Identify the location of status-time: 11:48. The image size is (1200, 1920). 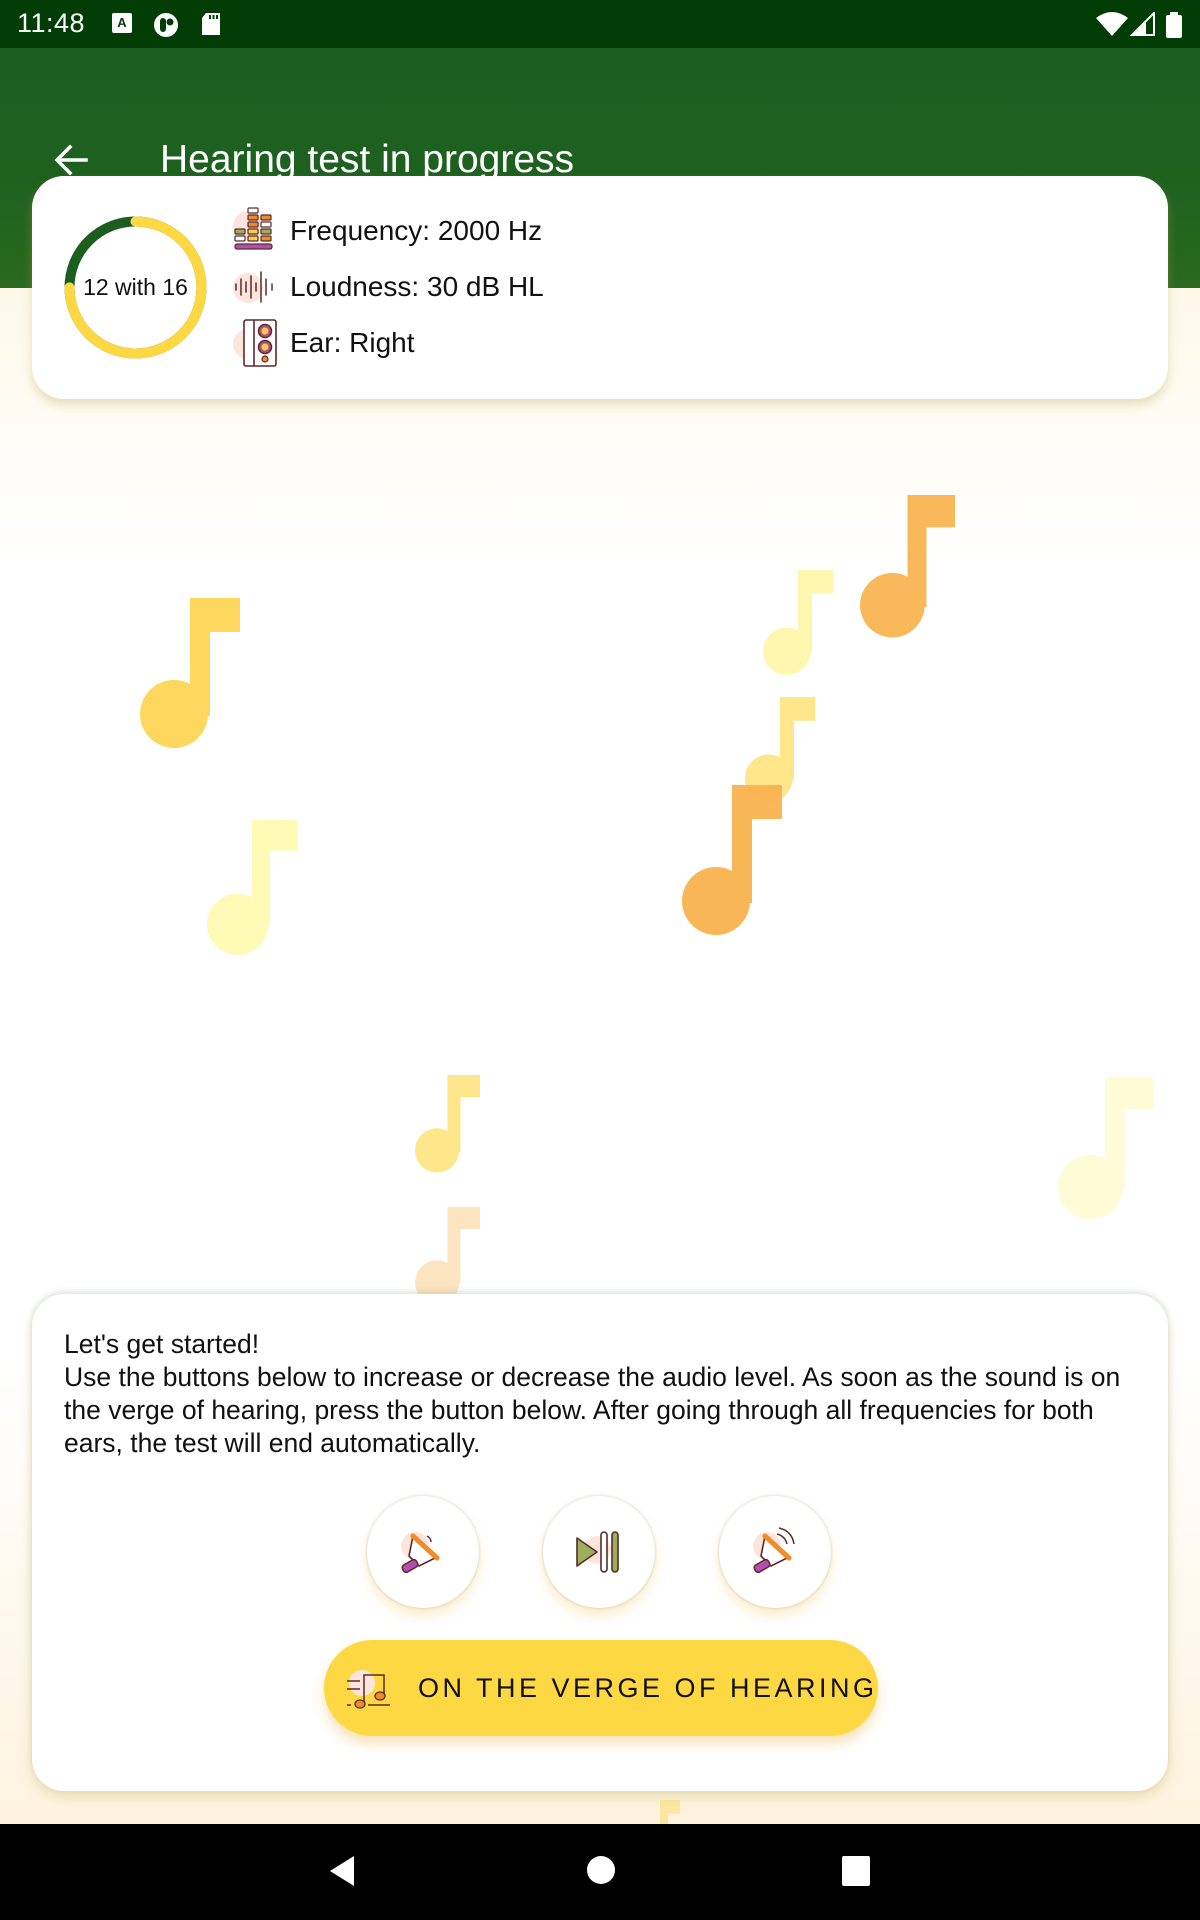
(51, 23).